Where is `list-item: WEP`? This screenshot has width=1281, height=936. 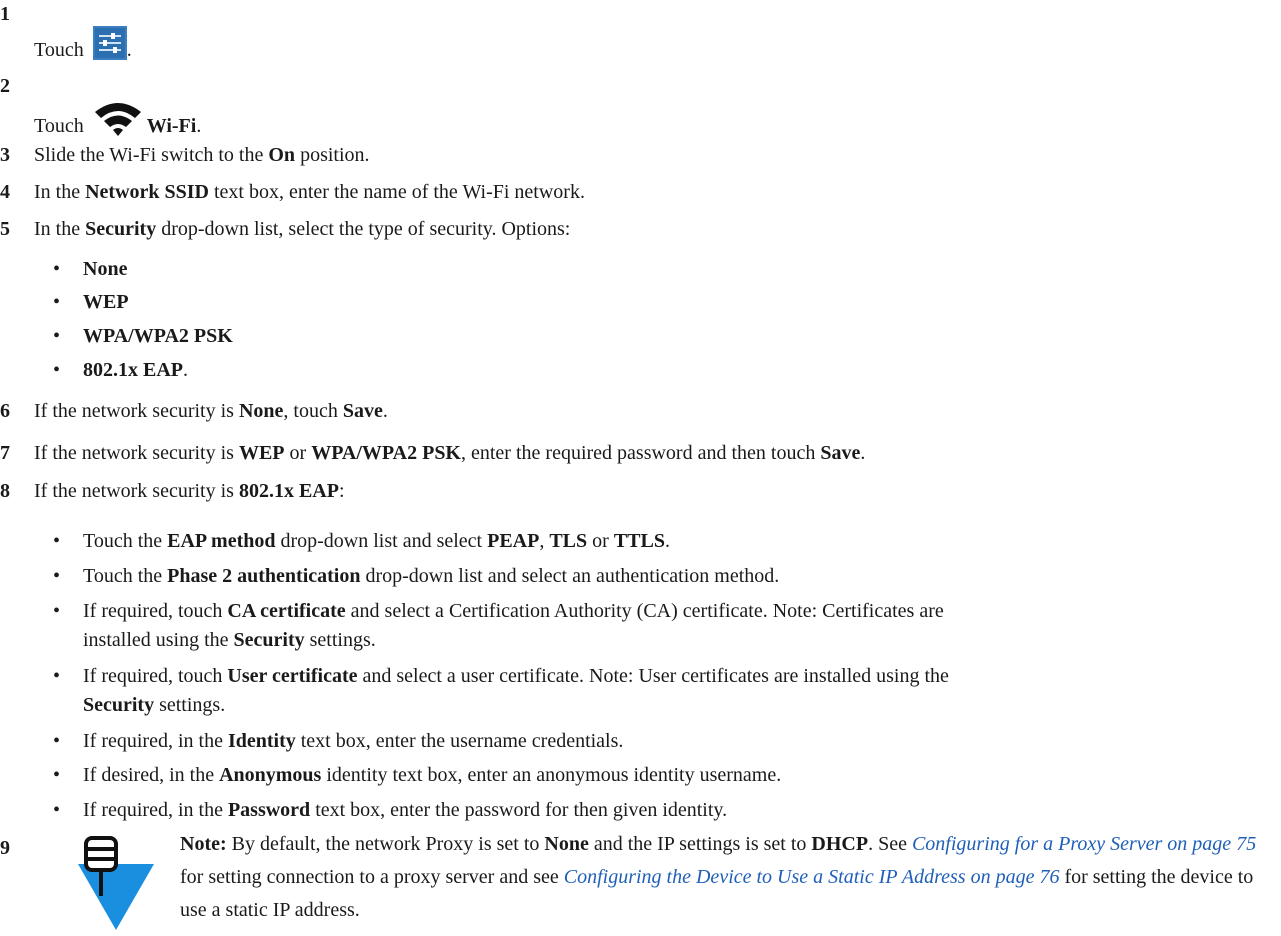
list-item: WEP is located at coordinates (106, 302).